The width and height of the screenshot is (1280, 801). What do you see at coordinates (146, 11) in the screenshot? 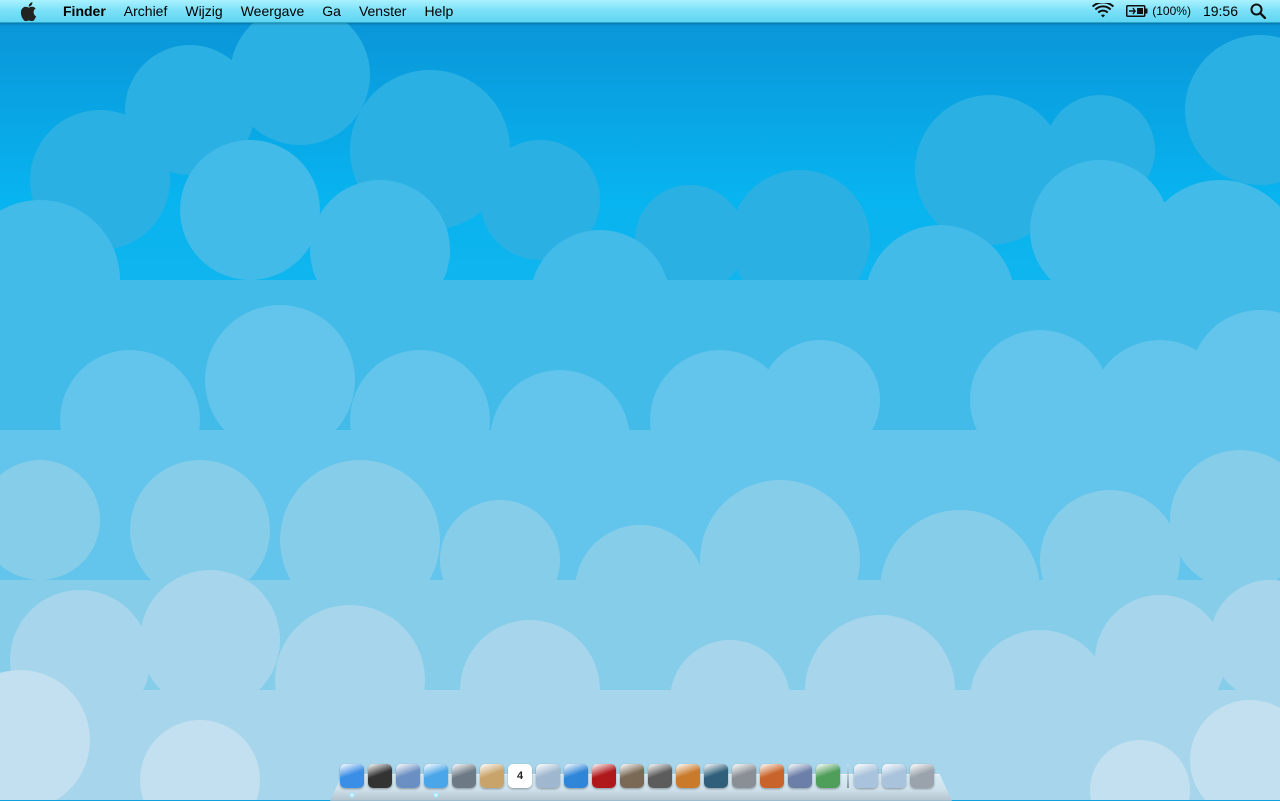
I see `menu-archief: Archief` at bounding box center [146, 11].